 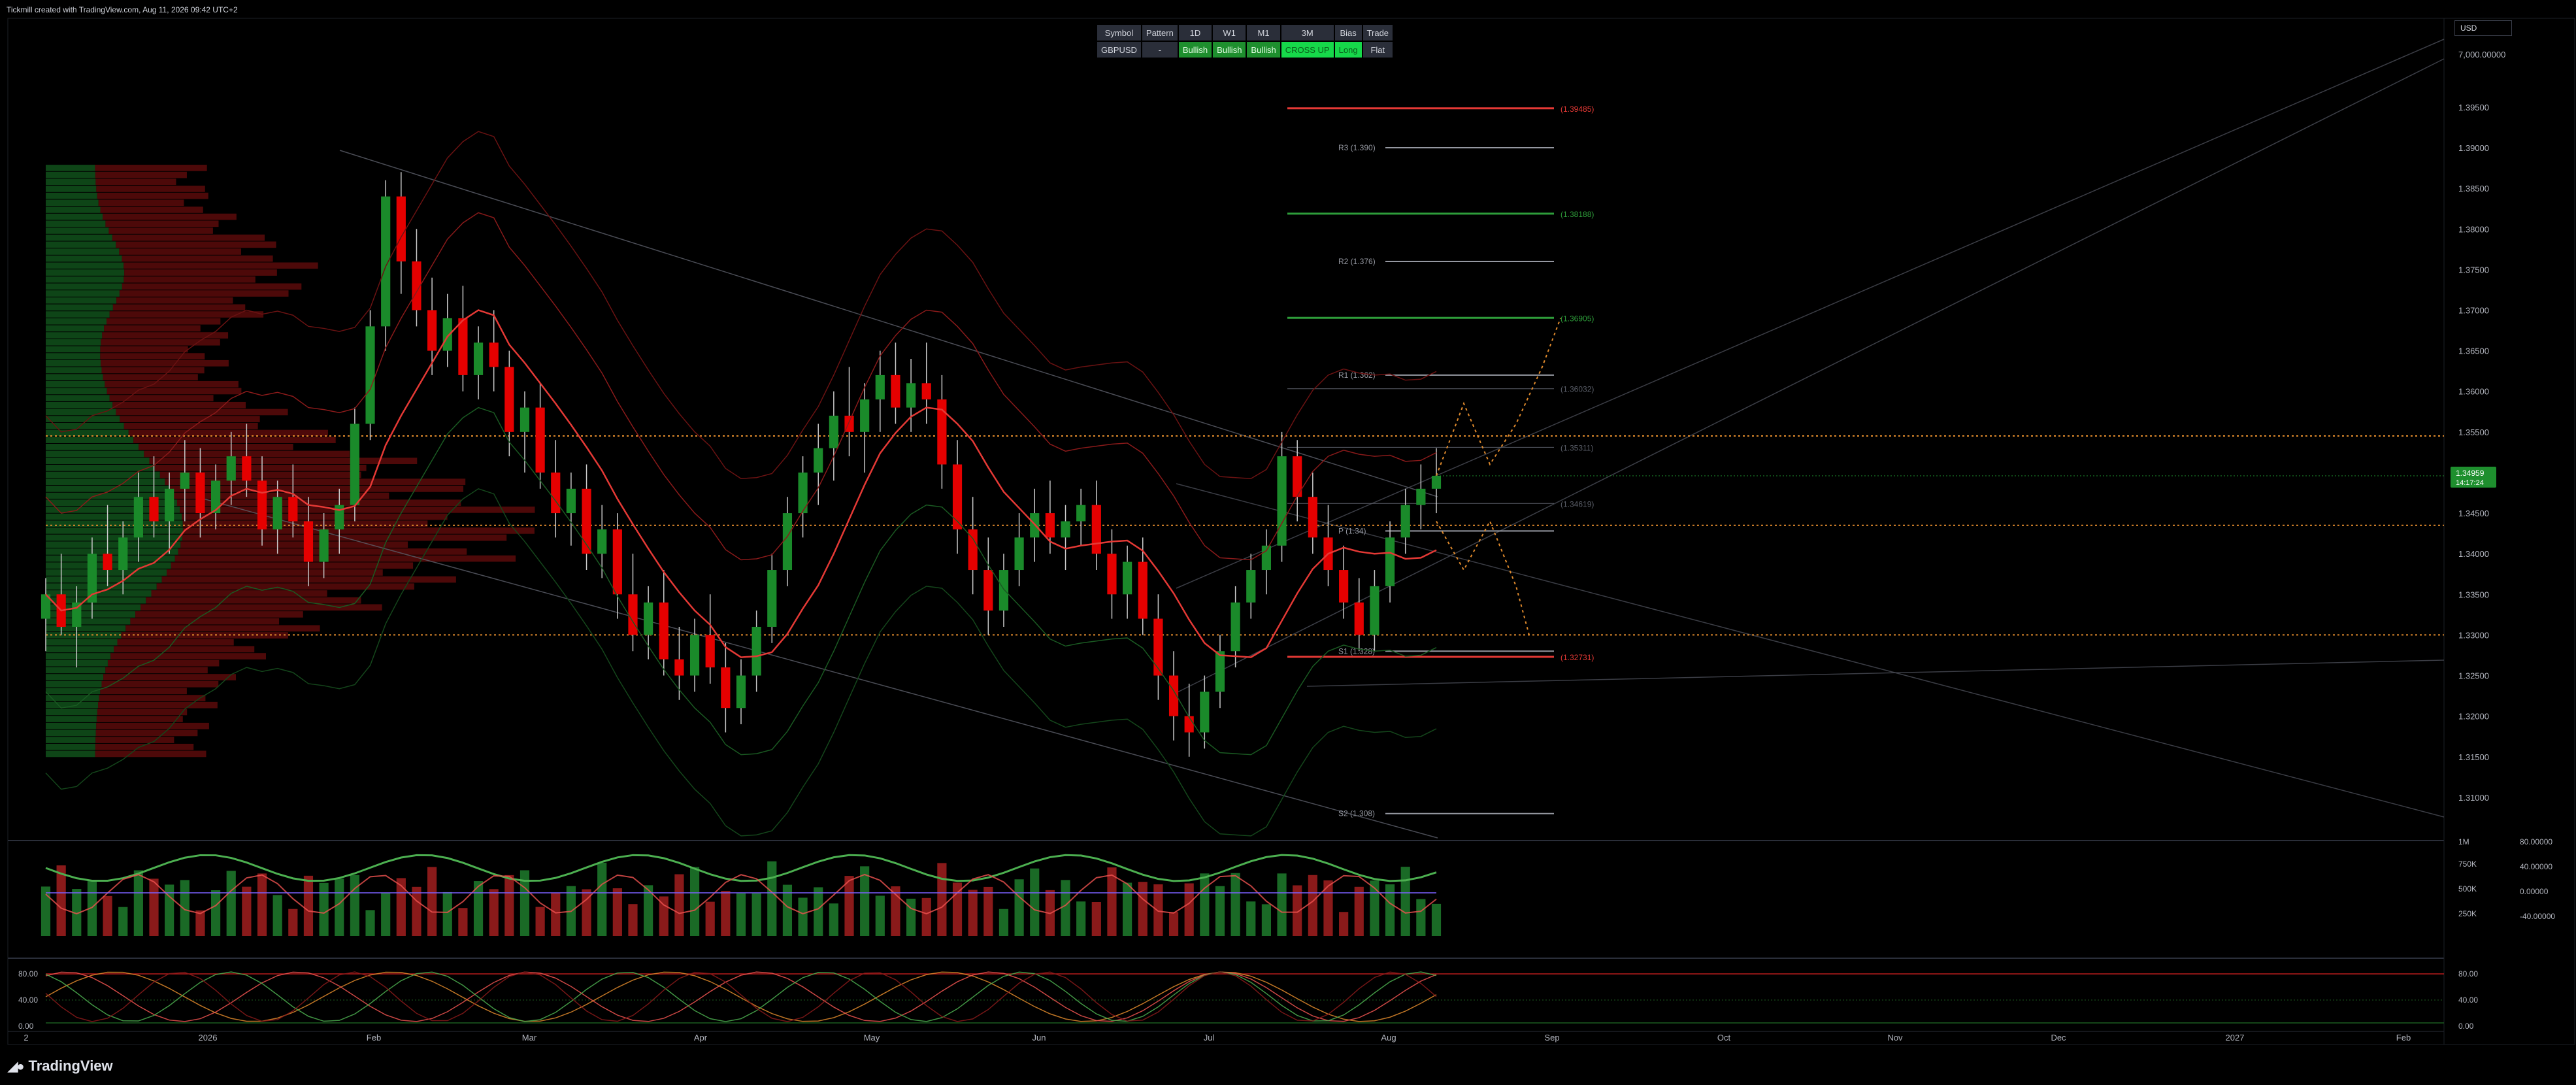 What do you see at coordinates (1356, 813) in the screenshot?
I see `pivot-level-label: S2 (1.308)` at bounding box center [1356, 813].